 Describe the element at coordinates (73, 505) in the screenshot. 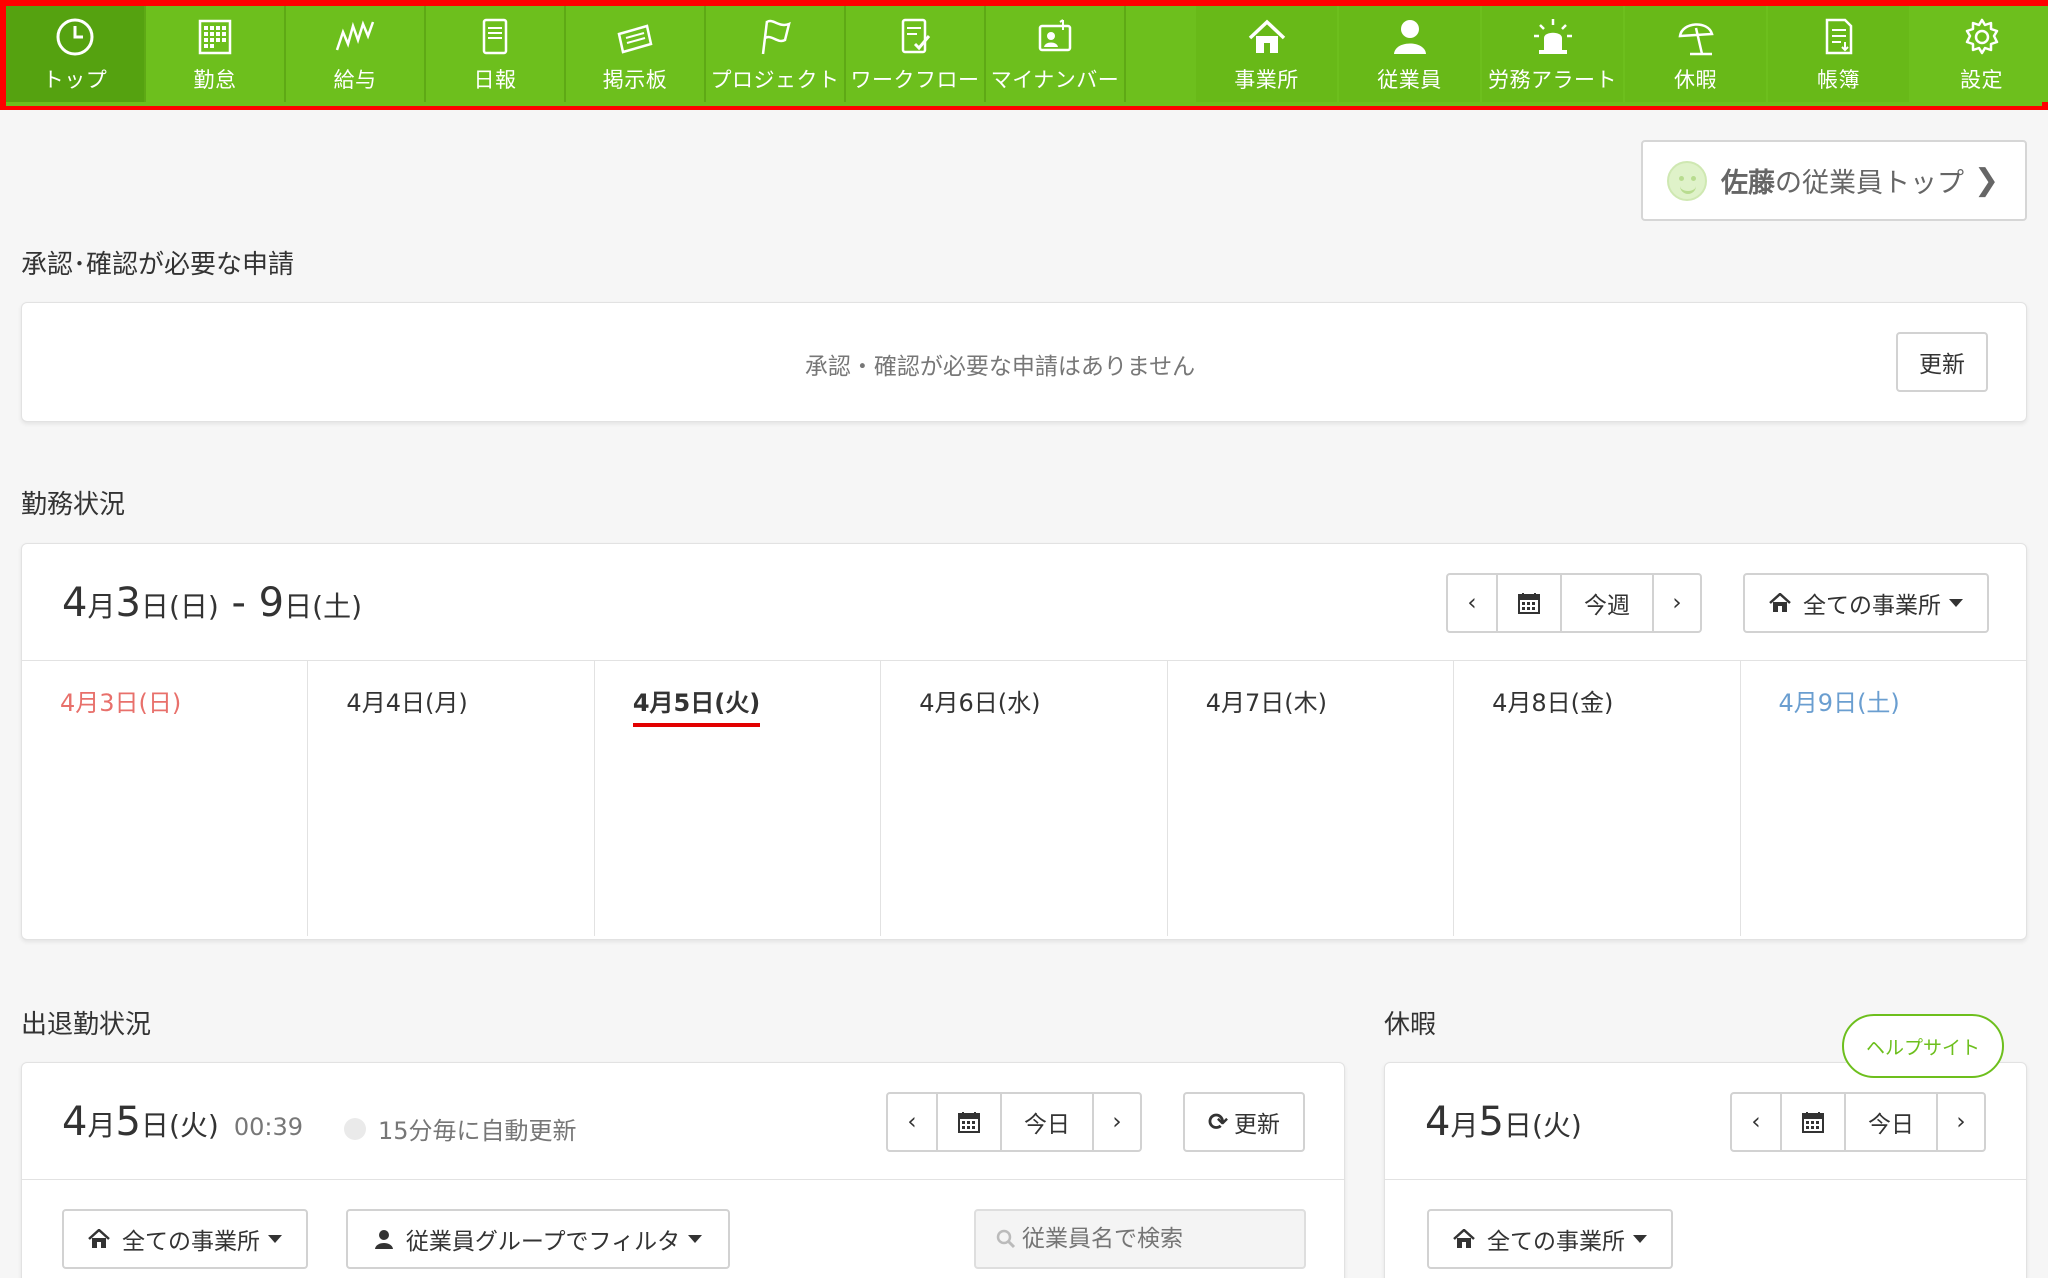

I see `work-status-section-title: 勤務状況` at that location.